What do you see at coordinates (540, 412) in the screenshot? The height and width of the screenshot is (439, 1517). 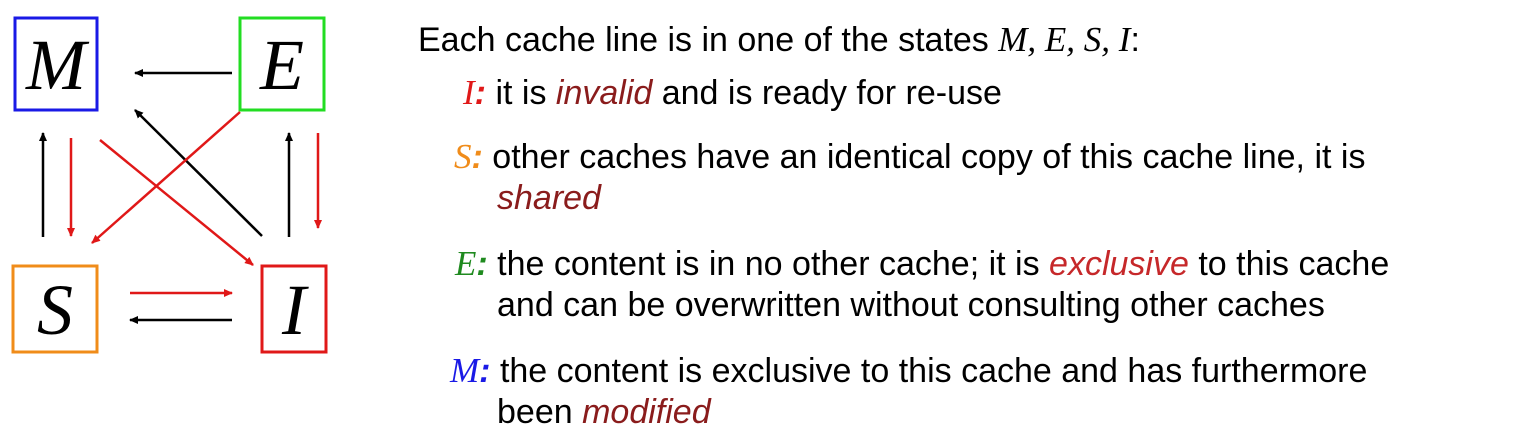 I see `item-text: been` at bounding box center [540, 412].